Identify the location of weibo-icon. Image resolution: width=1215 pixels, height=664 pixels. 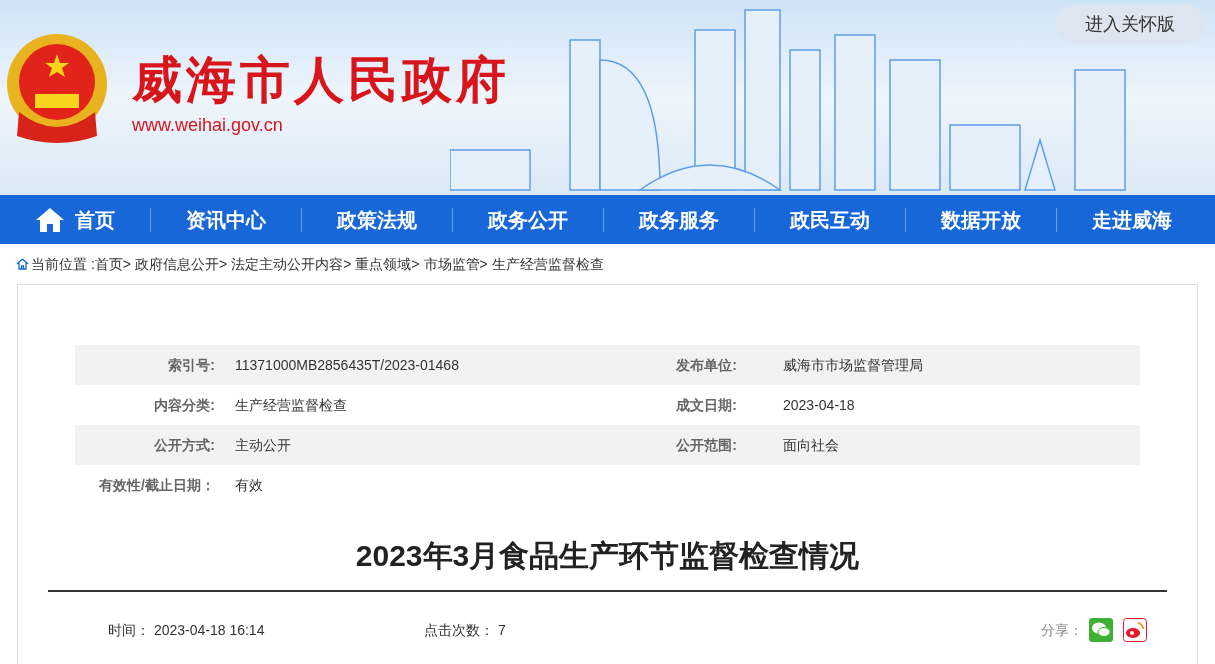
(1135, 630).